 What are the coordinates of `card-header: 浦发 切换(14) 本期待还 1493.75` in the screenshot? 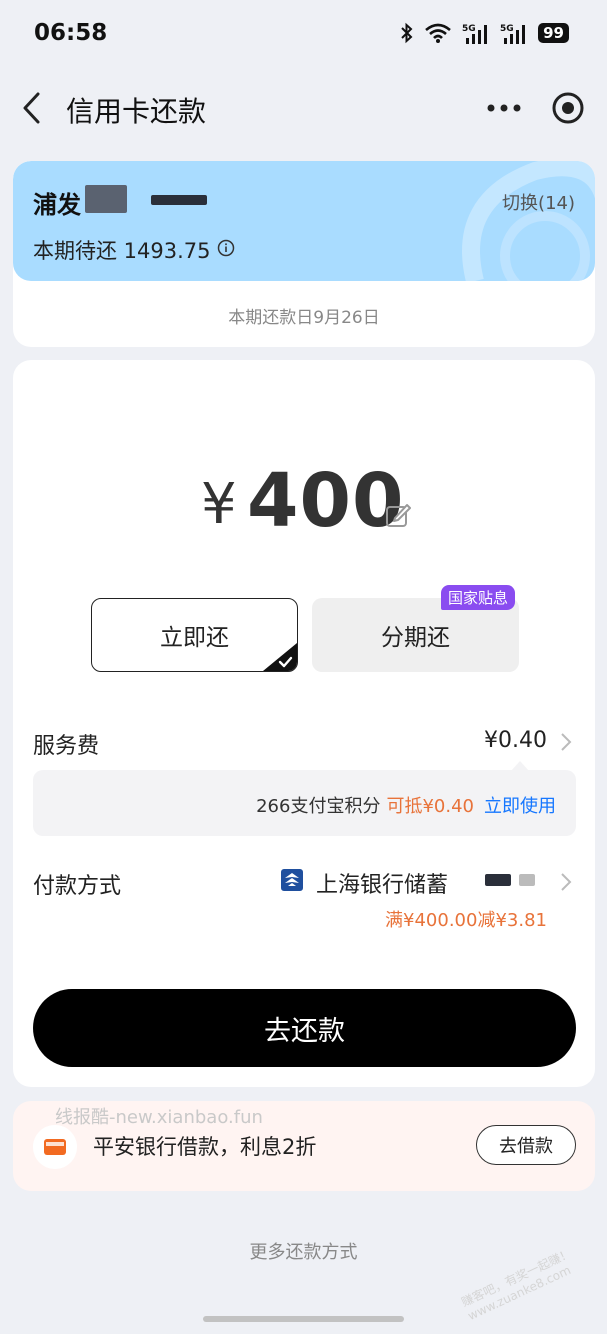 It's located at (304, 221).